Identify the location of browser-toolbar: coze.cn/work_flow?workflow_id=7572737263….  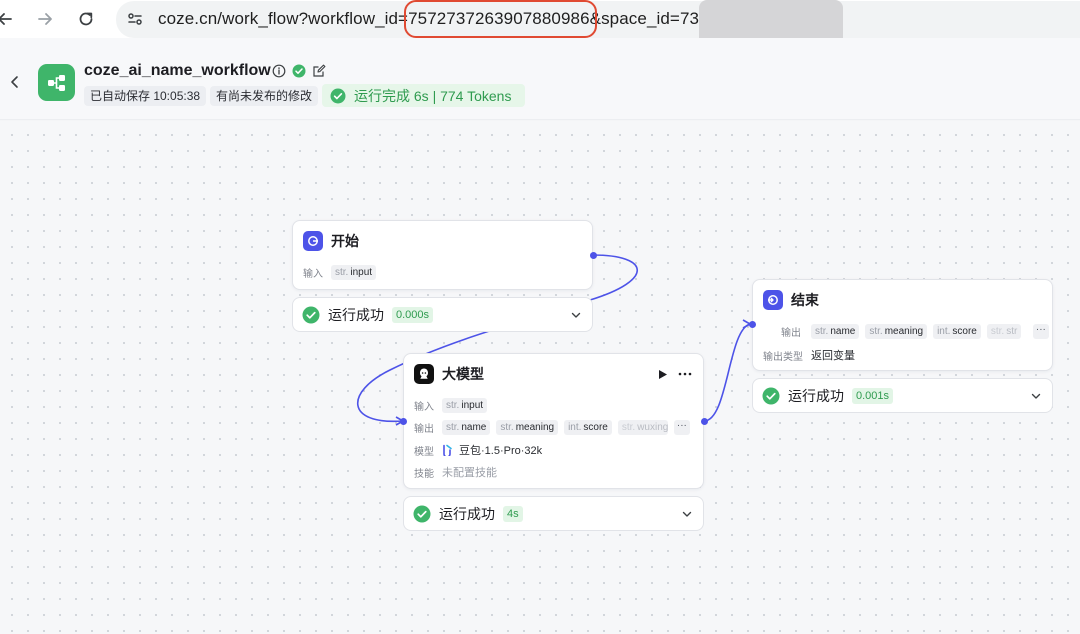
(540, 23).